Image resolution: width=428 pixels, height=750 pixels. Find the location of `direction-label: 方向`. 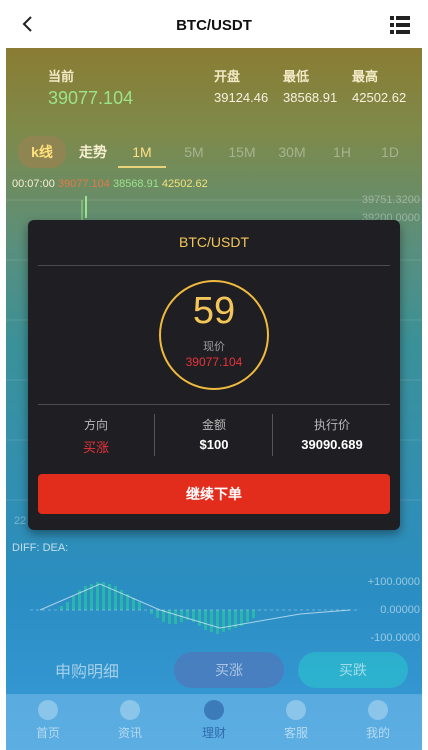

direction-label: 方向 is located at coordinates (95, 425).